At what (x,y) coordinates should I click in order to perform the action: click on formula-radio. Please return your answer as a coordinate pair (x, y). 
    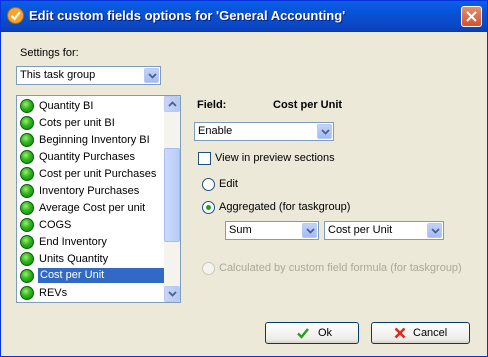
    Looking at the image, I should click on (208, 268).